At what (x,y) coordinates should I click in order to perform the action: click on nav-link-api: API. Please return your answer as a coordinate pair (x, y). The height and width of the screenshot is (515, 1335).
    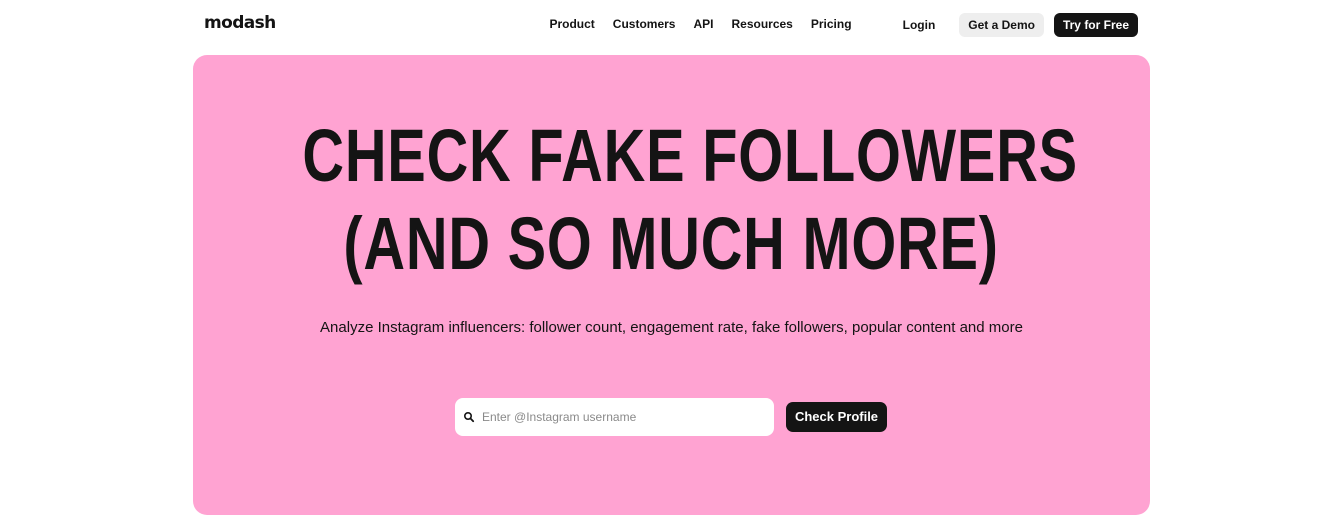
    Looking at the image, I should click on (703, 24).